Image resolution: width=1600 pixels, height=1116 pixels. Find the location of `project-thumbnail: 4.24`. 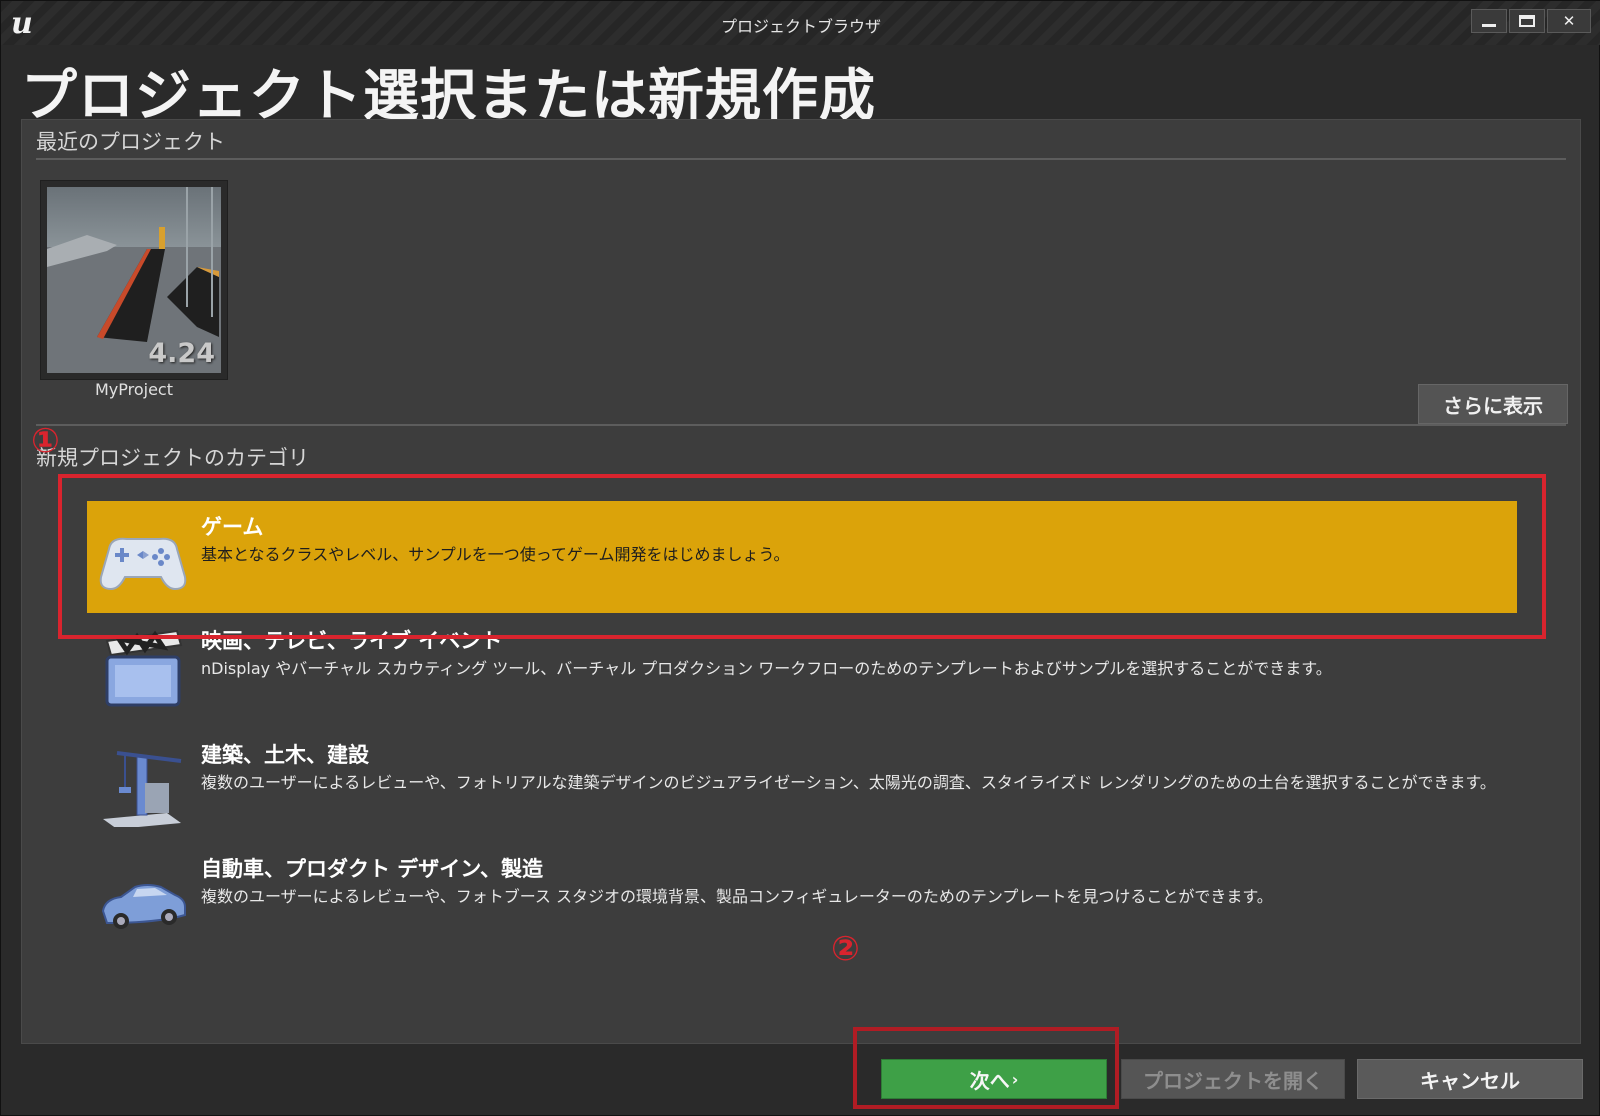

project-thumbnail: 4.24 is located at coordinates (134, 280).